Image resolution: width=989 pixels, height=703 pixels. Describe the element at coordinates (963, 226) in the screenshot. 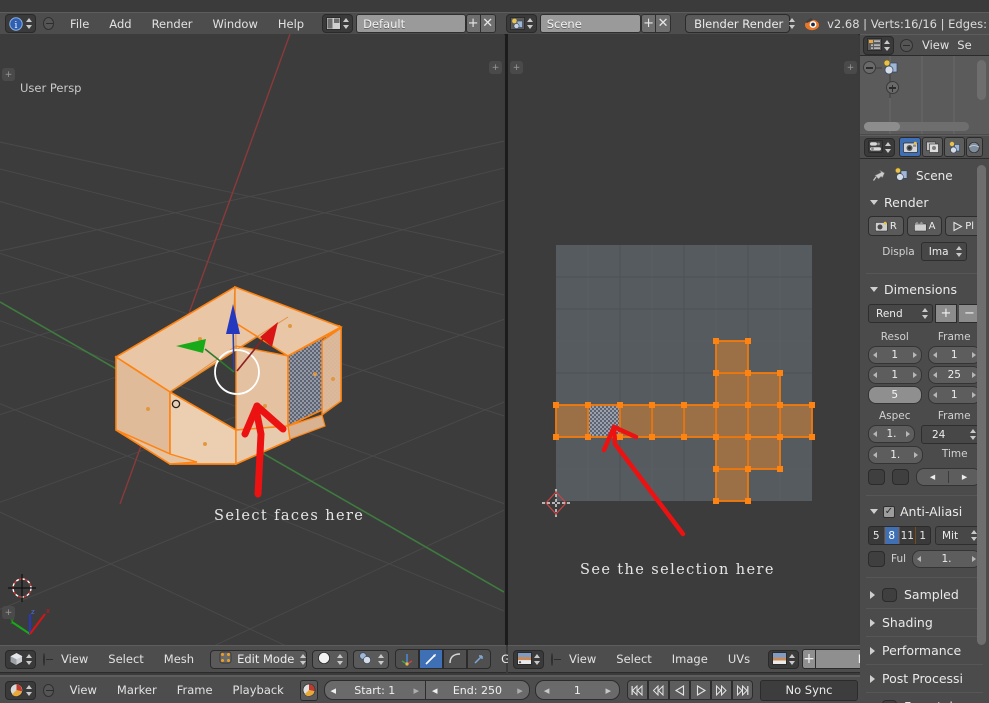

I see `play-animation-button: Pl` at that location.